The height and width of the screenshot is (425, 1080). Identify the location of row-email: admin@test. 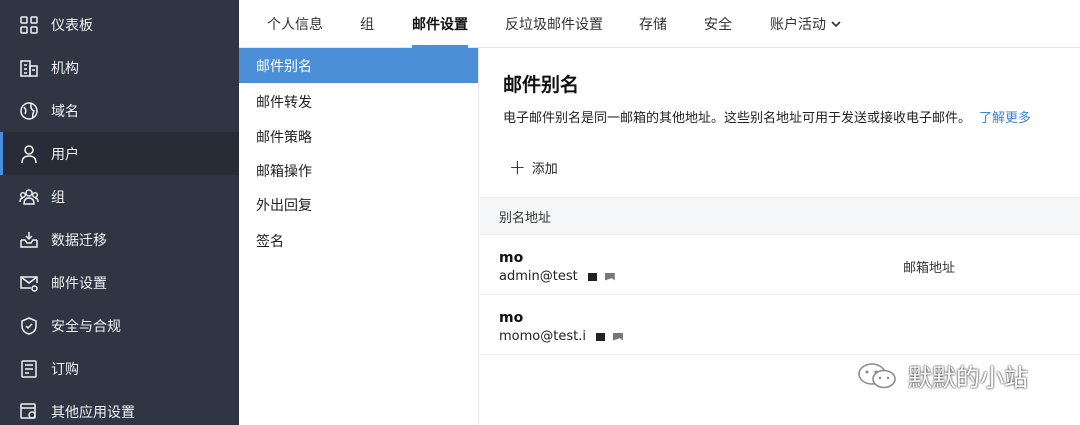
(557, 276).